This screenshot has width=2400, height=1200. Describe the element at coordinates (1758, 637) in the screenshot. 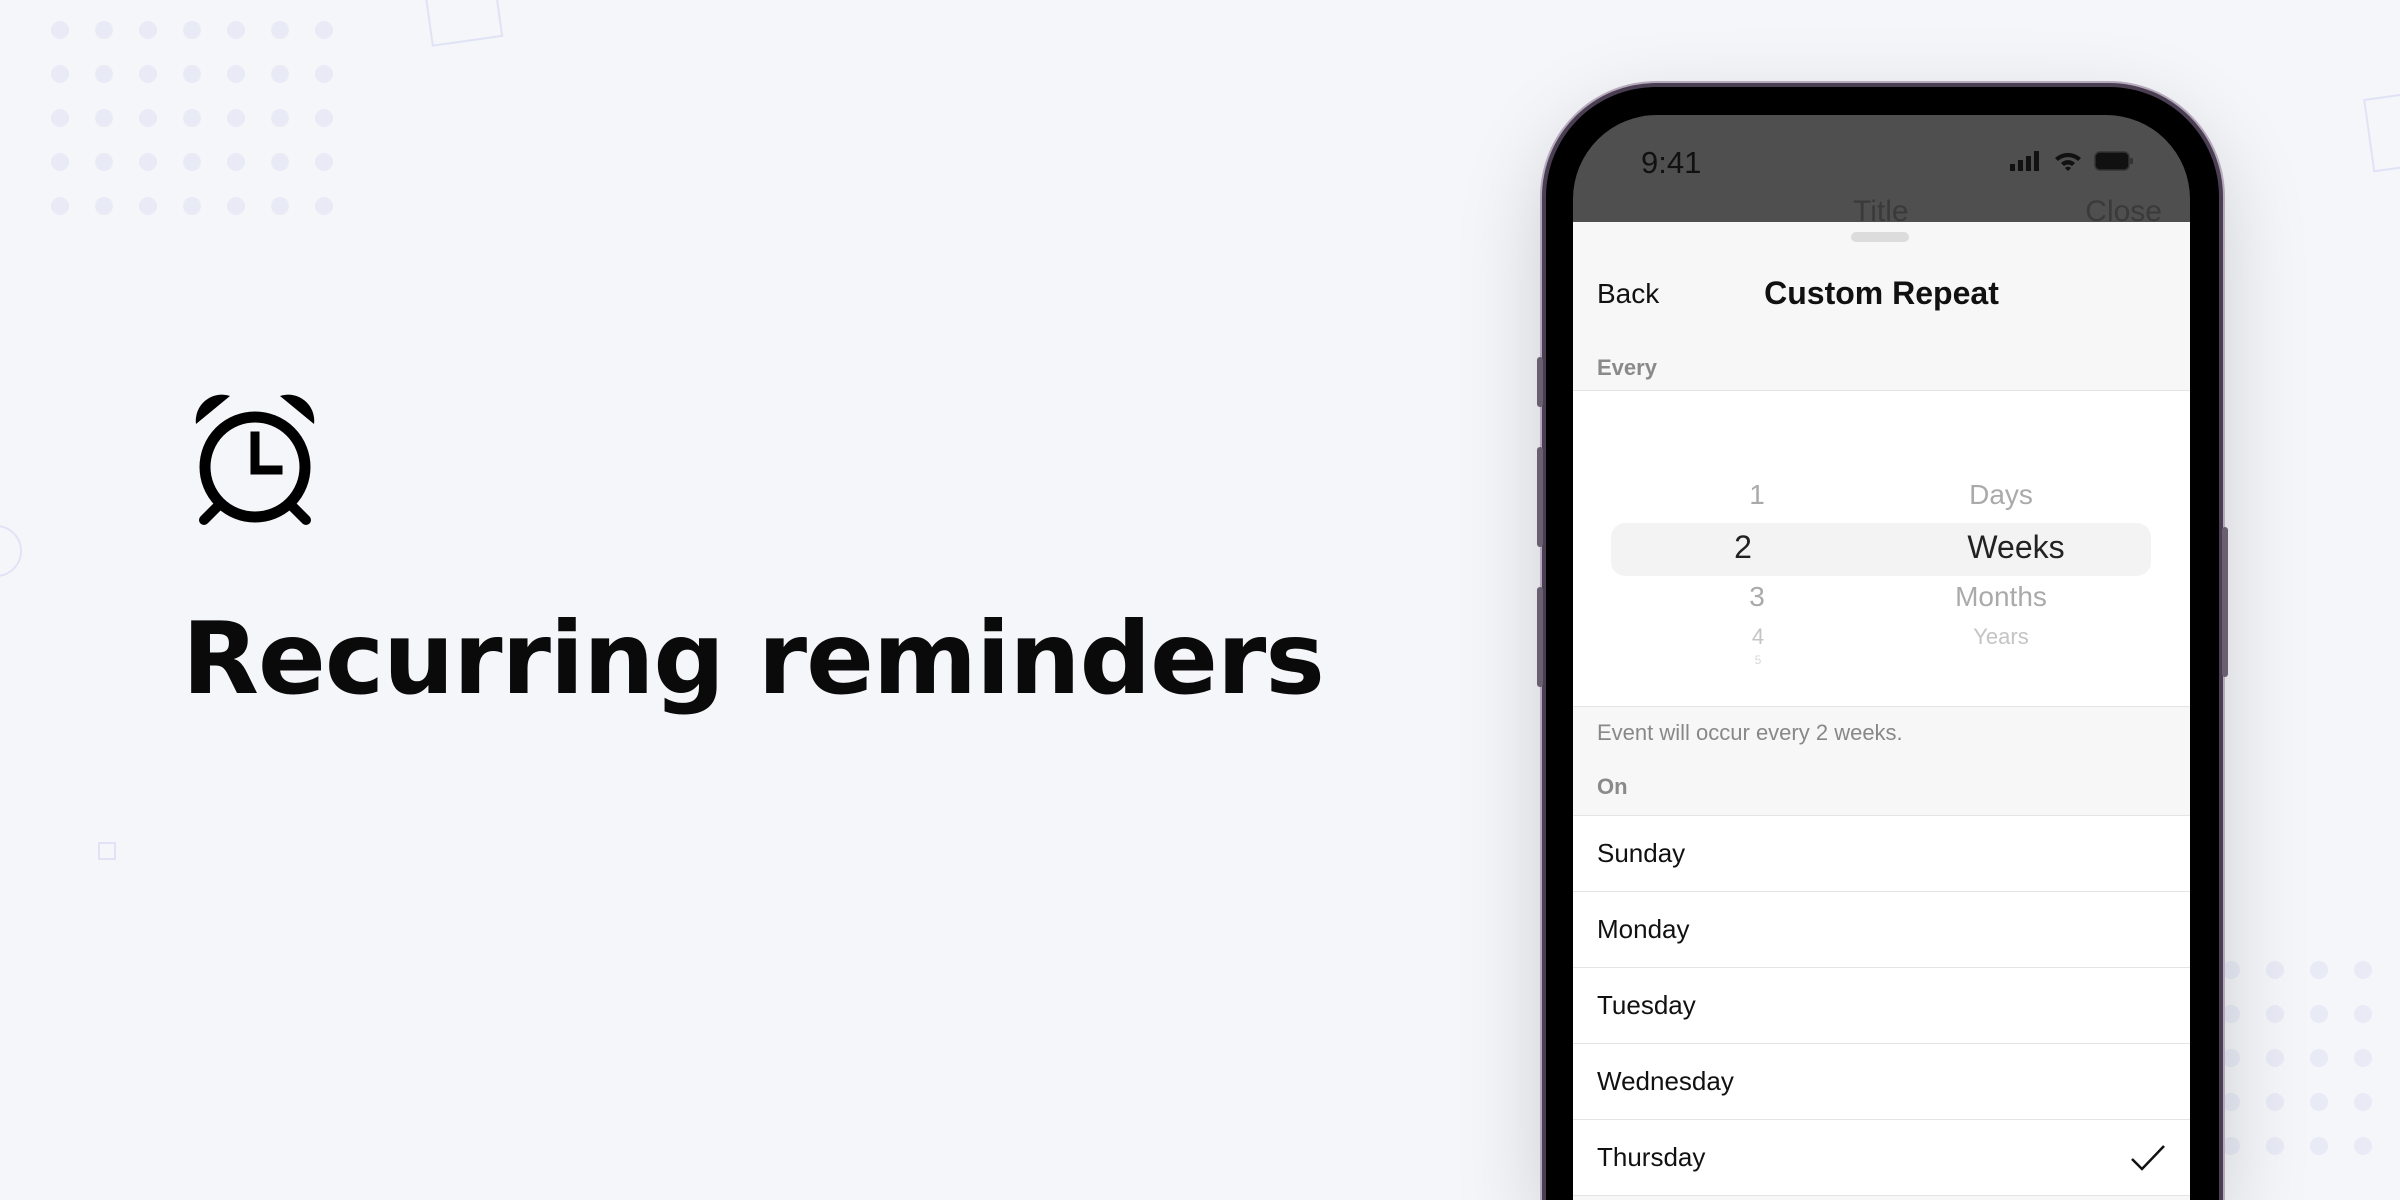

I see `picker-number: 4` at that location.